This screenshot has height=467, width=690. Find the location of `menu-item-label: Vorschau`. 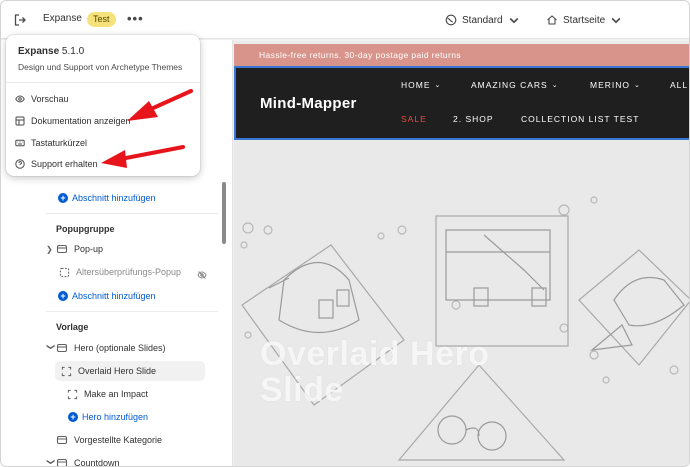

menu-item-label: Vorschau is located at coordinates (50, 99).